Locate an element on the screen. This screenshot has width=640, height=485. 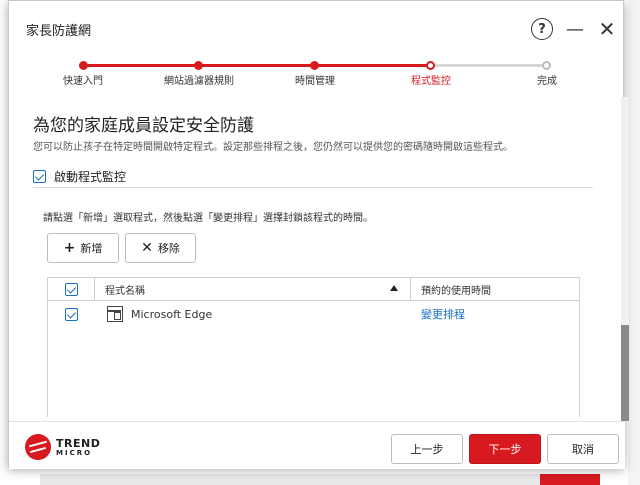
logo-text-micro: MICRO is located at coordinates (74, 452).